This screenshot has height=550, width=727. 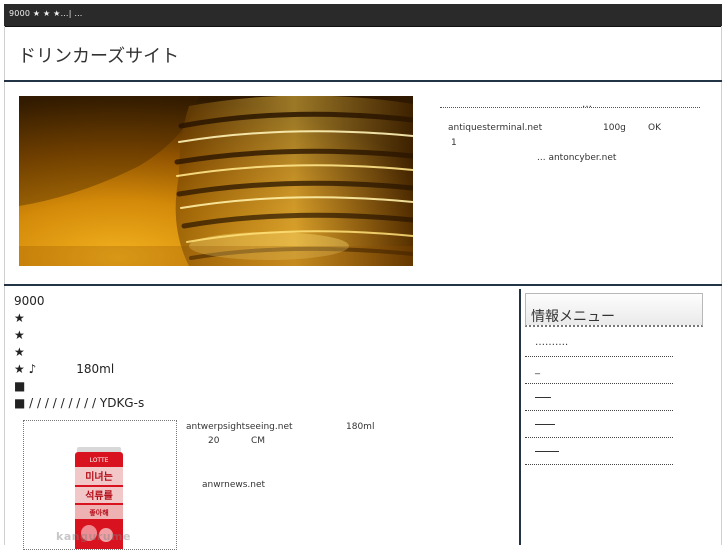 What do you see at coordinates (19, 352) in the screenshot?
I see `main-line-4: ★` at bounding box center [19, 352].